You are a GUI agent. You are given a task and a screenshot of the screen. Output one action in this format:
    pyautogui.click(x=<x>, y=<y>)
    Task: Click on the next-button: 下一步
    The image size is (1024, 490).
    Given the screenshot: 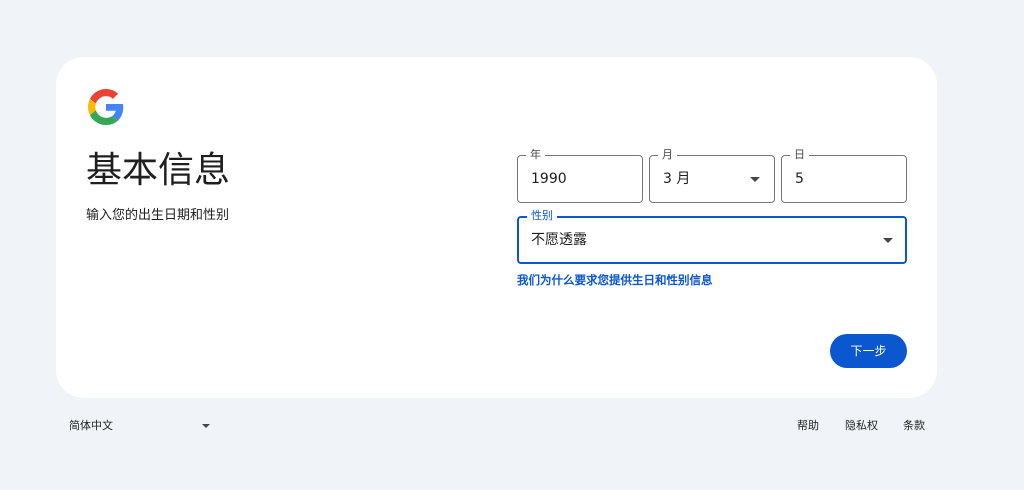 What is the action you would take?
    pyautogui.click(x=868, y=351)
    